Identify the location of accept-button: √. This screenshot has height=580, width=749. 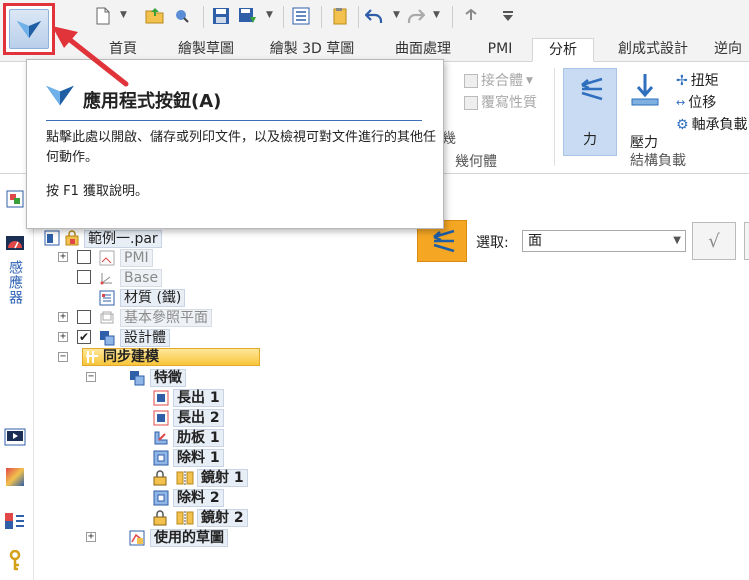
(714, 241).